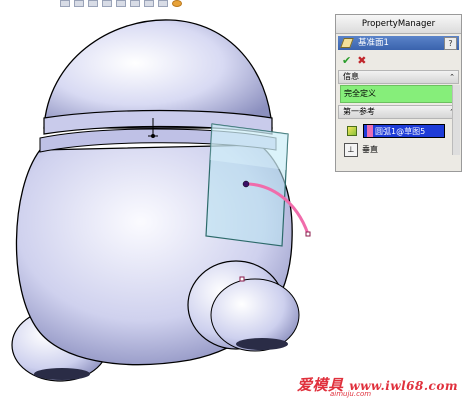  I want to click on reference-value: 圆弧1@草图5, so click(400, 131).